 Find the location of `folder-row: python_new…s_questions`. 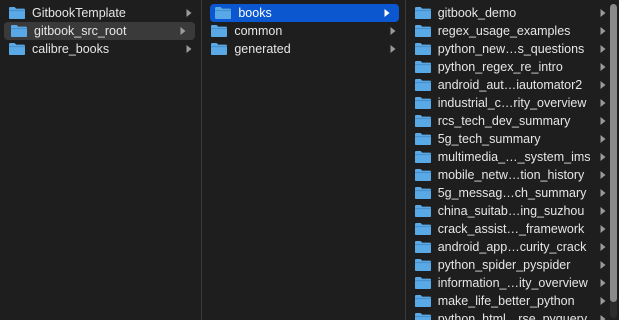

folder-row: python_new…s_questions is located at coordinates (512, 49).